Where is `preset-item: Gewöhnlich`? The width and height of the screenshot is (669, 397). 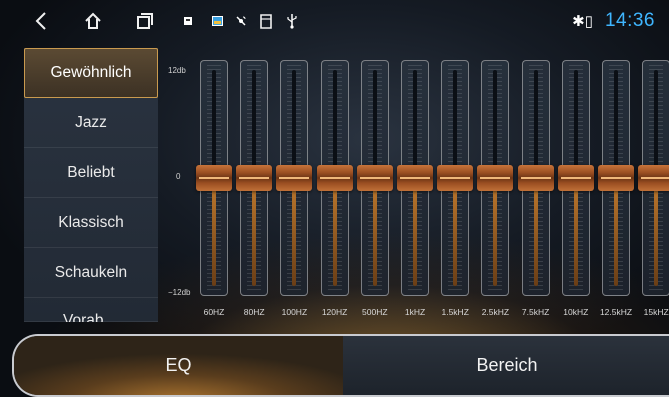 preset-item: Gewöhnlich is located at coordinates (91, 73).